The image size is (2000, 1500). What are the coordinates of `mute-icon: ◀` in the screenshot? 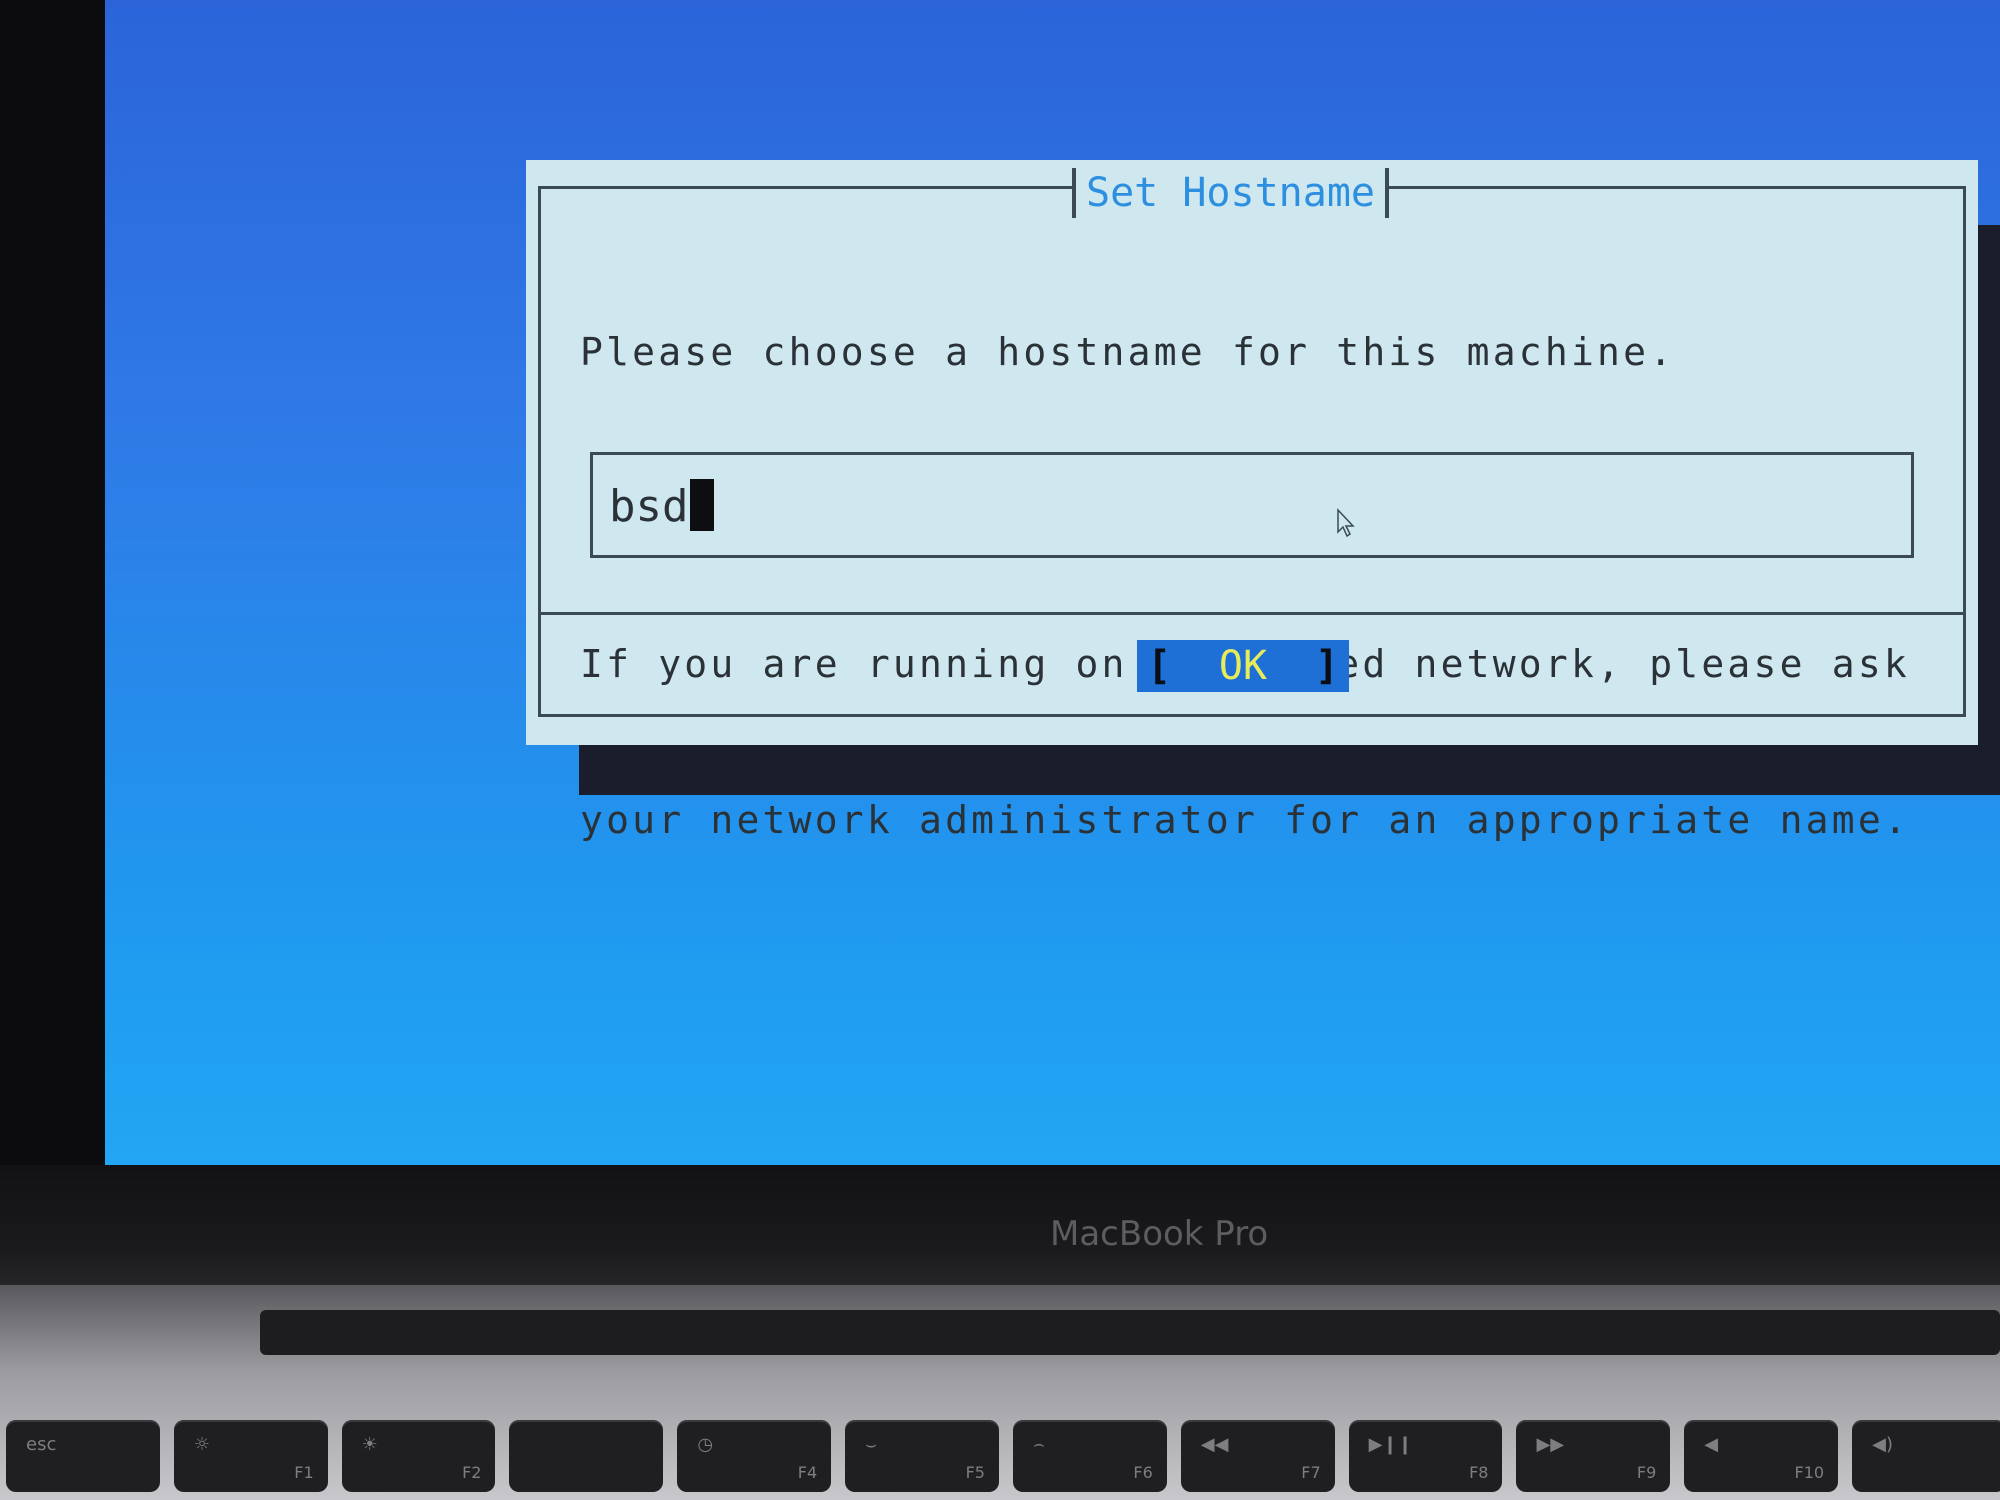 It's located at (1711, 1444).